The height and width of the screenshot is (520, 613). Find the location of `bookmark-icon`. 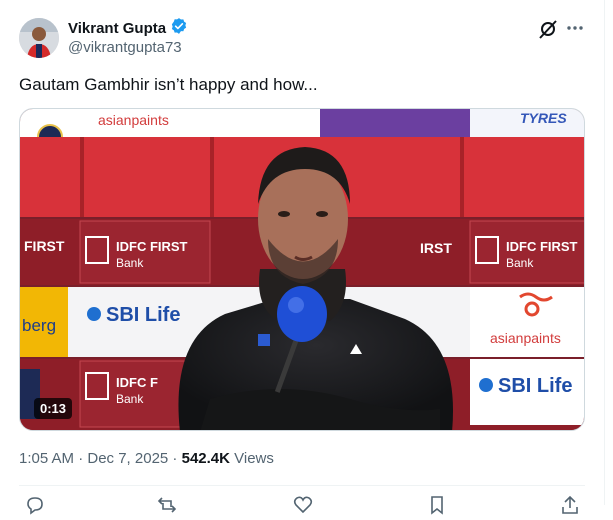

bookmark-icon is located at coordinates (437, 505).